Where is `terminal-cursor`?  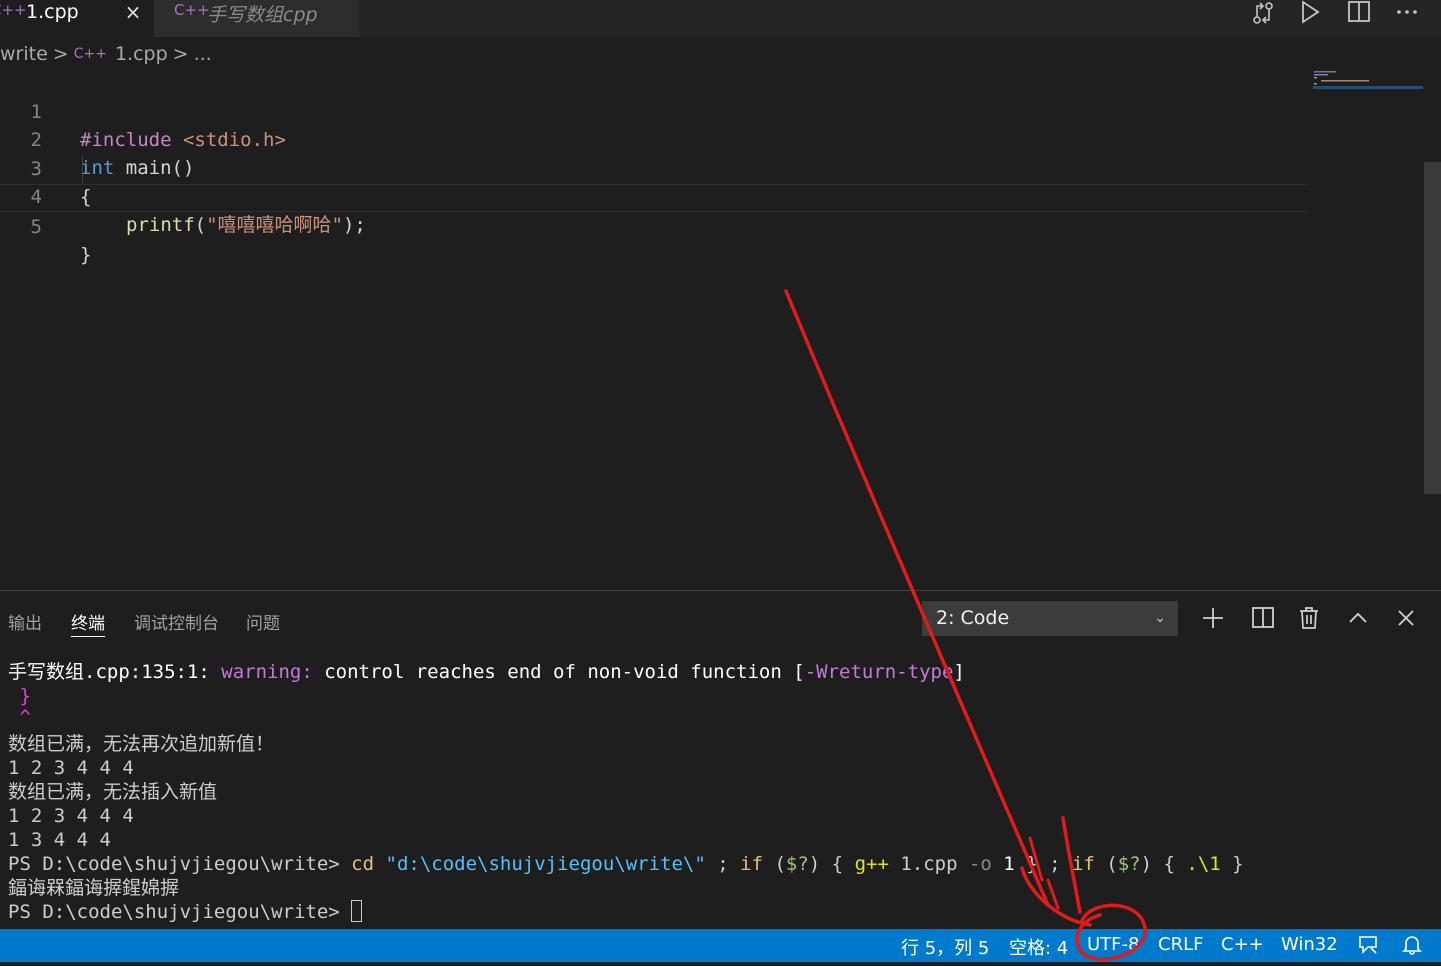 terminal-cursor is located at coordinates (357, 911).